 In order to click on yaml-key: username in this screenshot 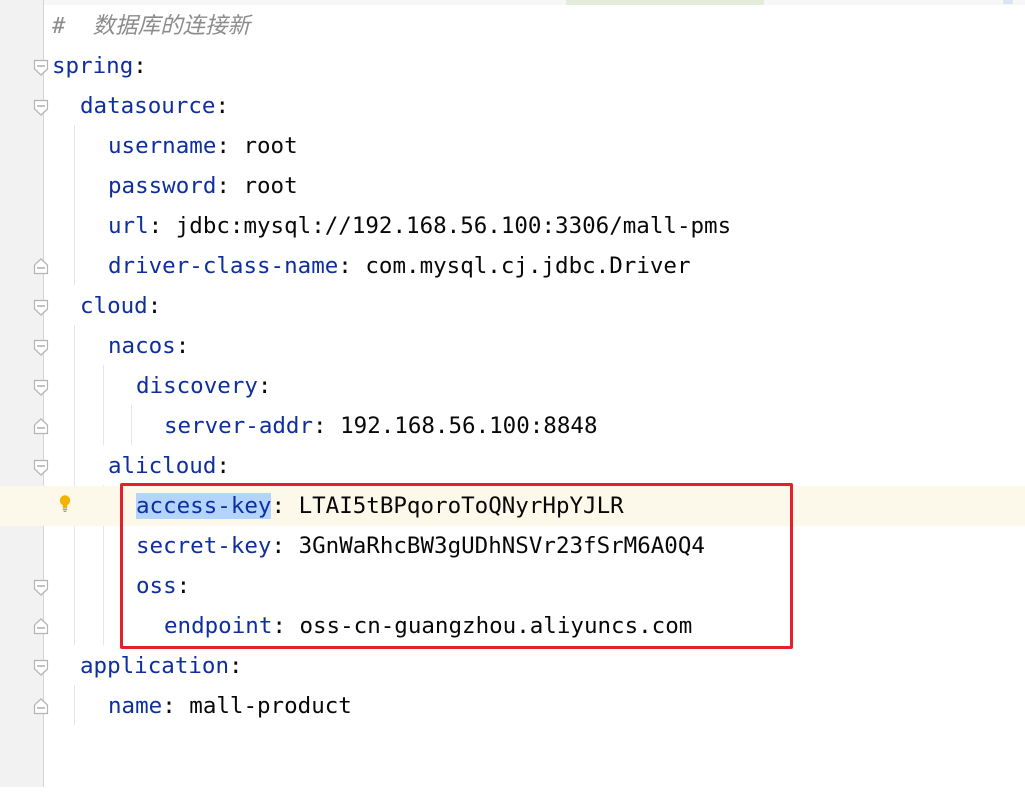, I will do `click(162, 146)`.